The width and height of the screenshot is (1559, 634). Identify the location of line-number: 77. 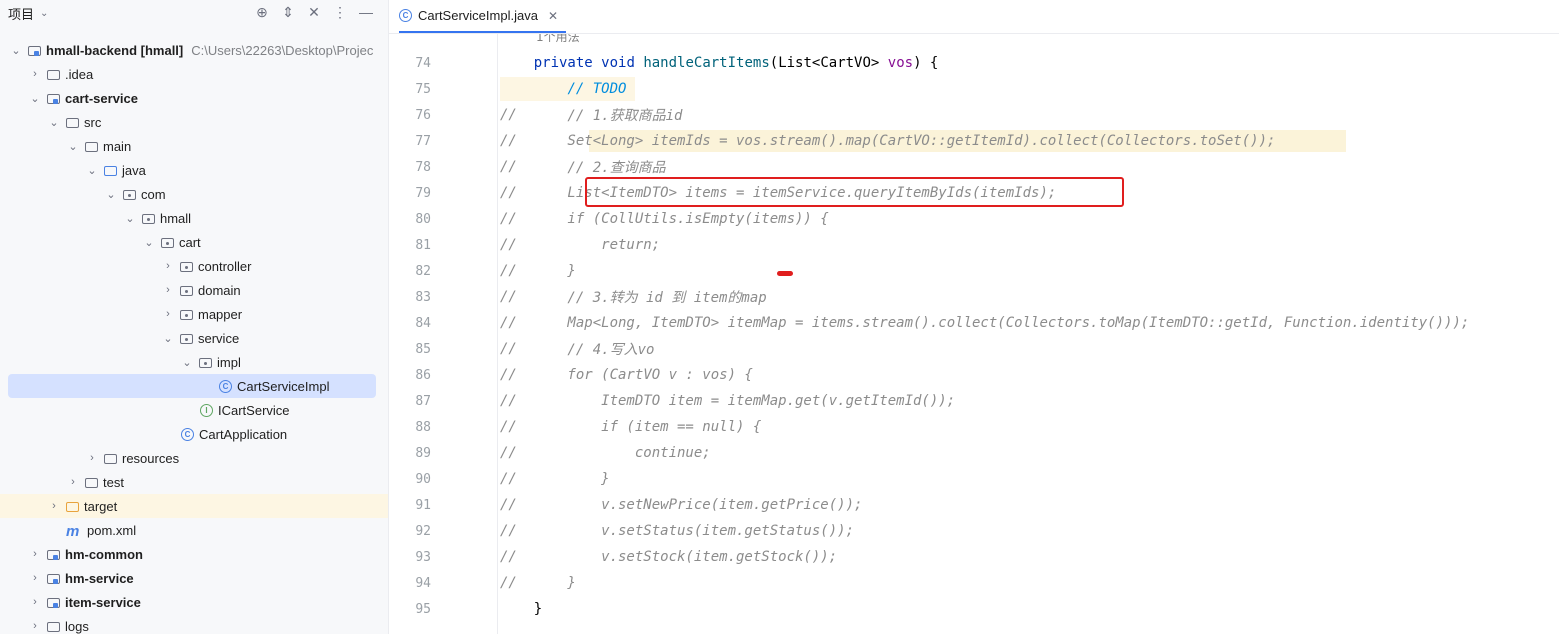
(423, 141).